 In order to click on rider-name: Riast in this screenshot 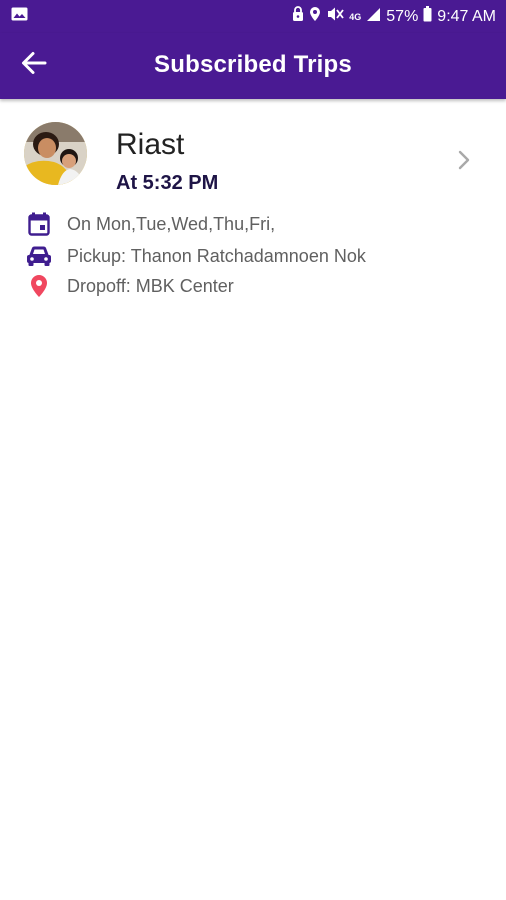, I will do `click(150, 144)`.